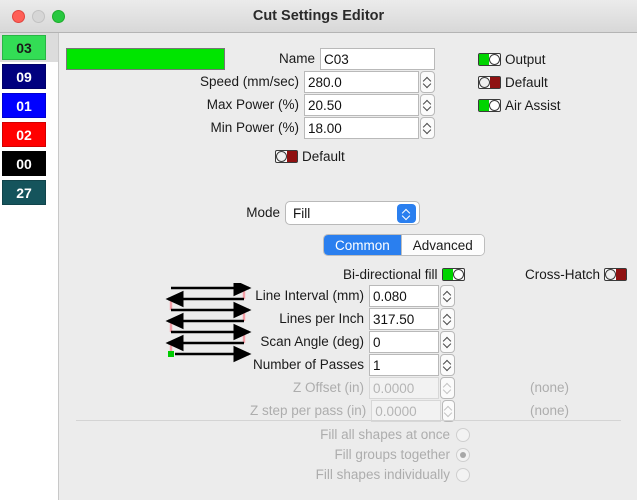  What do you see at coordinates (406, 213) in the screenshot?
I see `chevron-updown-icon` at bounding box center [406, 213].